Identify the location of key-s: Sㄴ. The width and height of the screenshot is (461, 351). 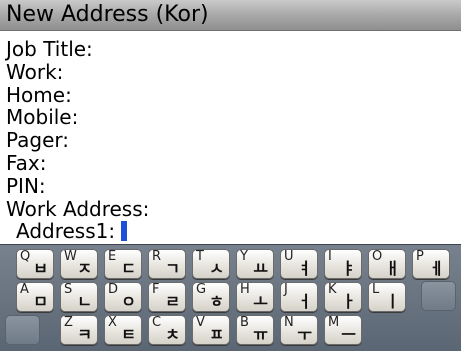
(79, 297).